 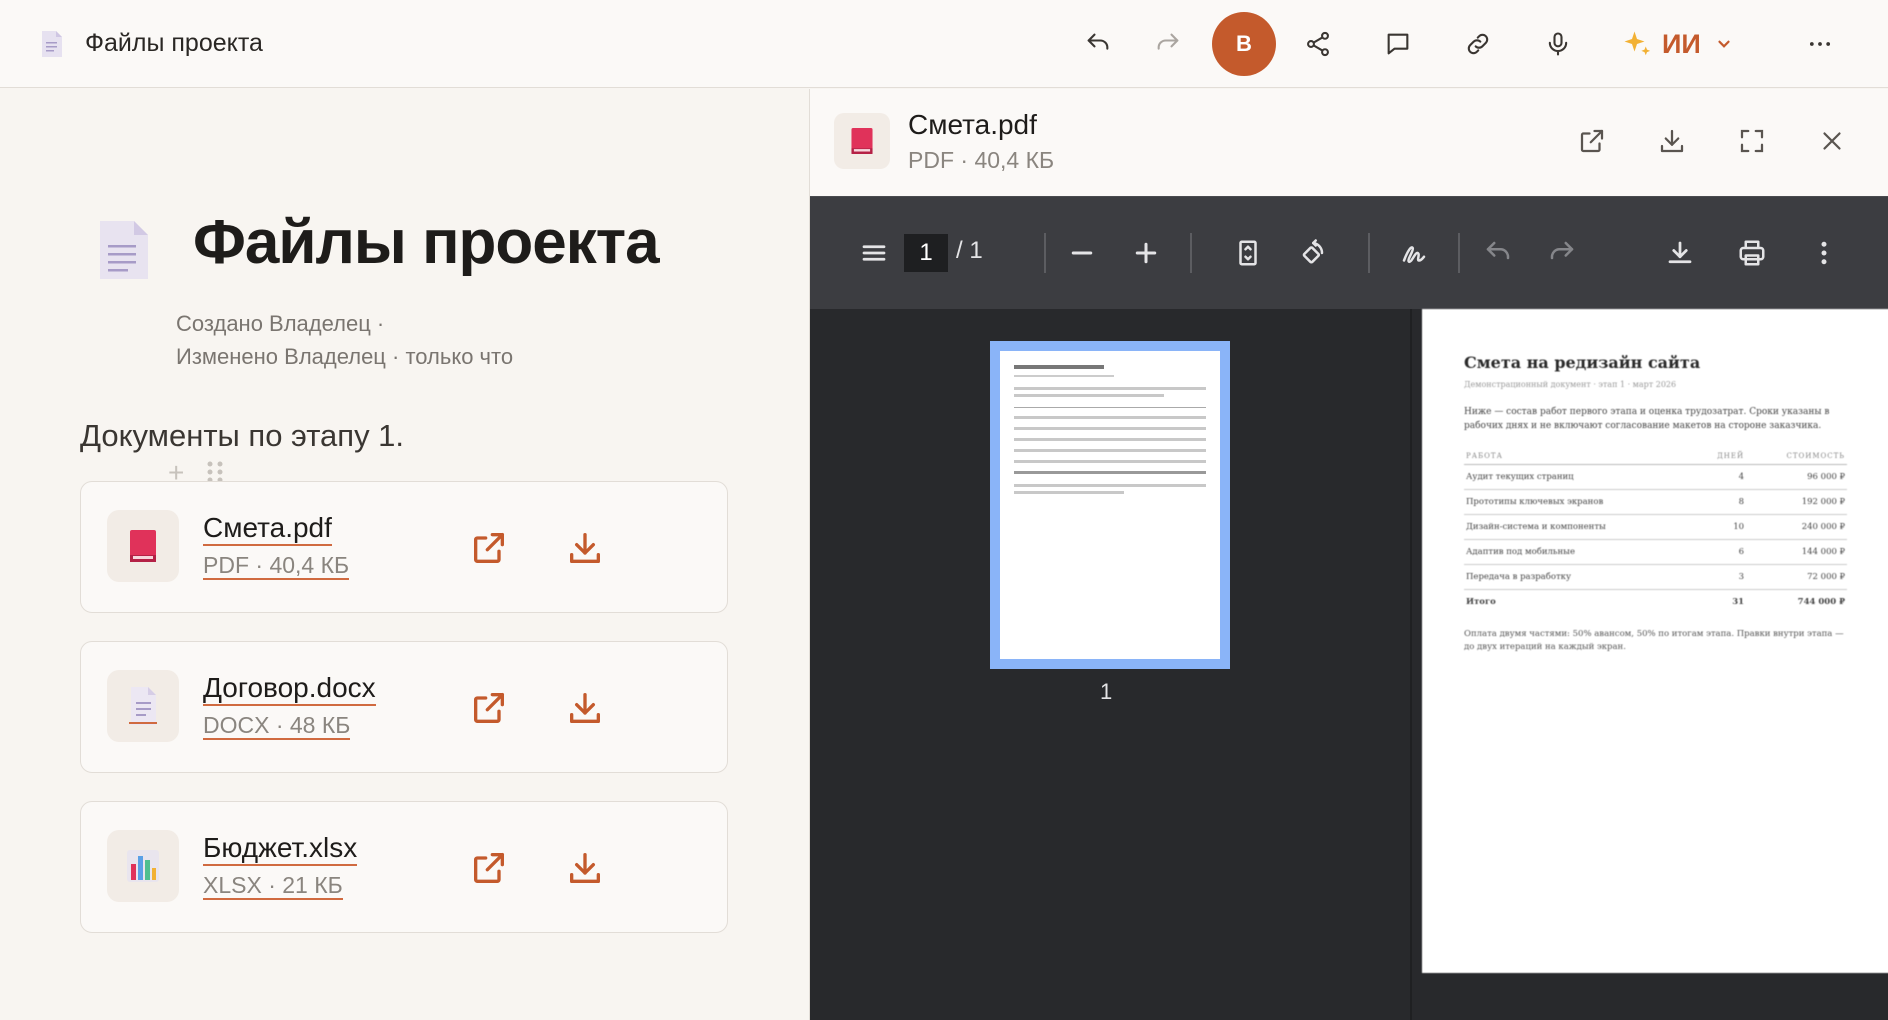 What do you see at coordinates (1680, 253) in the screenshot?
I see `pdf-download-button` at bounding box center [1680, 253].